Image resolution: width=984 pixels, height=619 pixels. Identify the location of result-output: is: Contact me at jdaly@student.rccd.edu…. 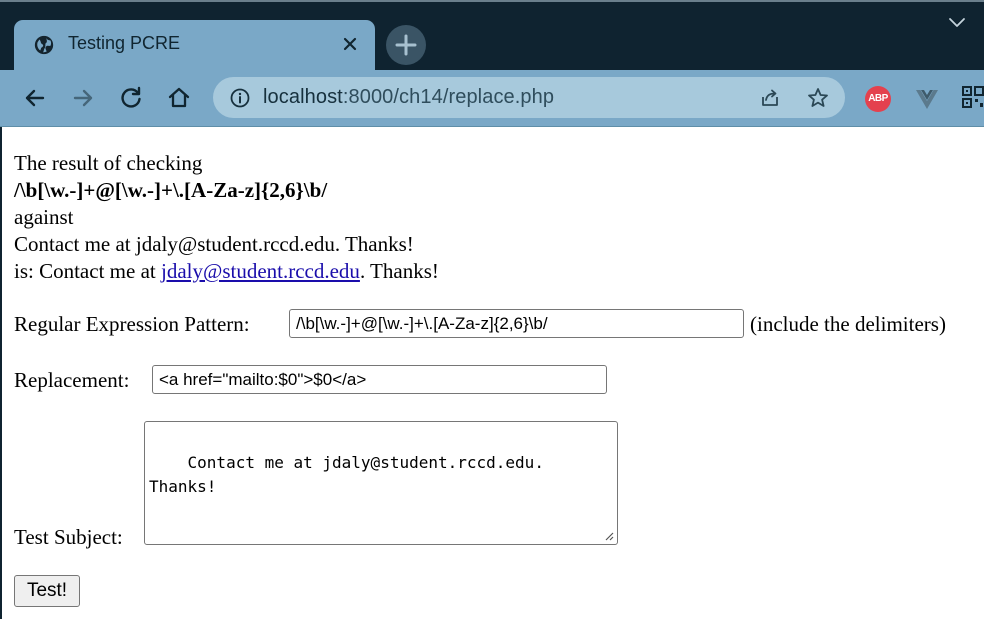
(226, 271).